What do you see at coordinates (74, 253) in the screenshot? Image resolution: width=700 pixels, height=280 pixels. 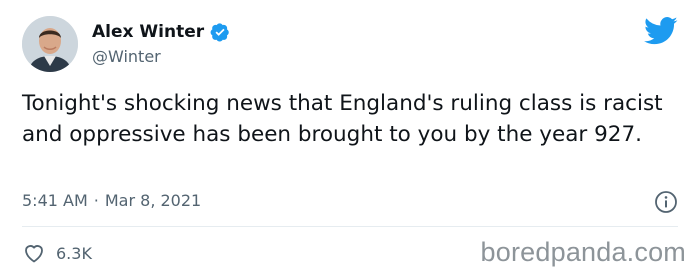 I see `like-count: 6.3K` at bounding box center [74, 253].